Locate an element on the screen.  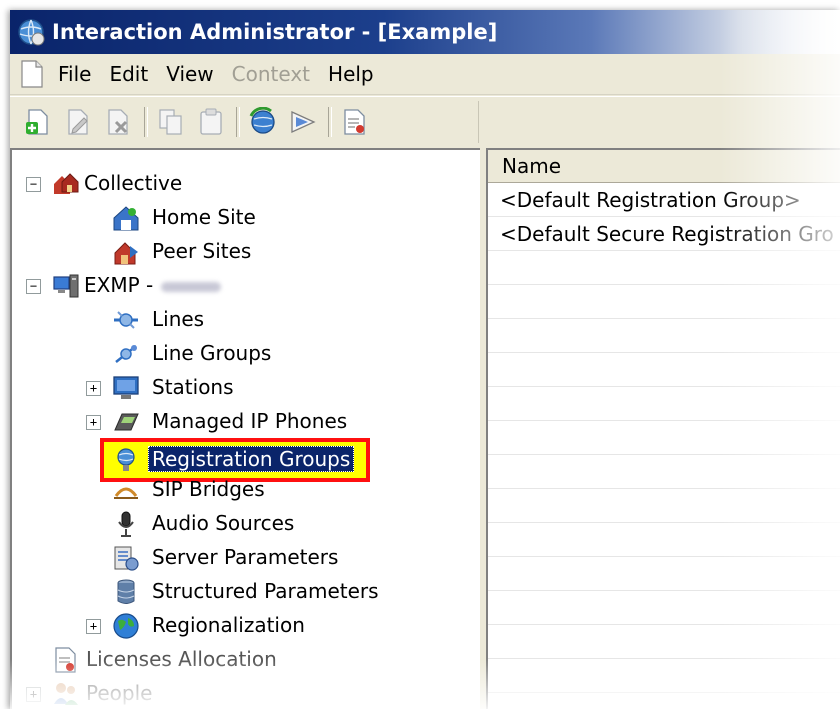
title-bar: Interaction Administrator - [Example] is located at coordinates (425, 32).